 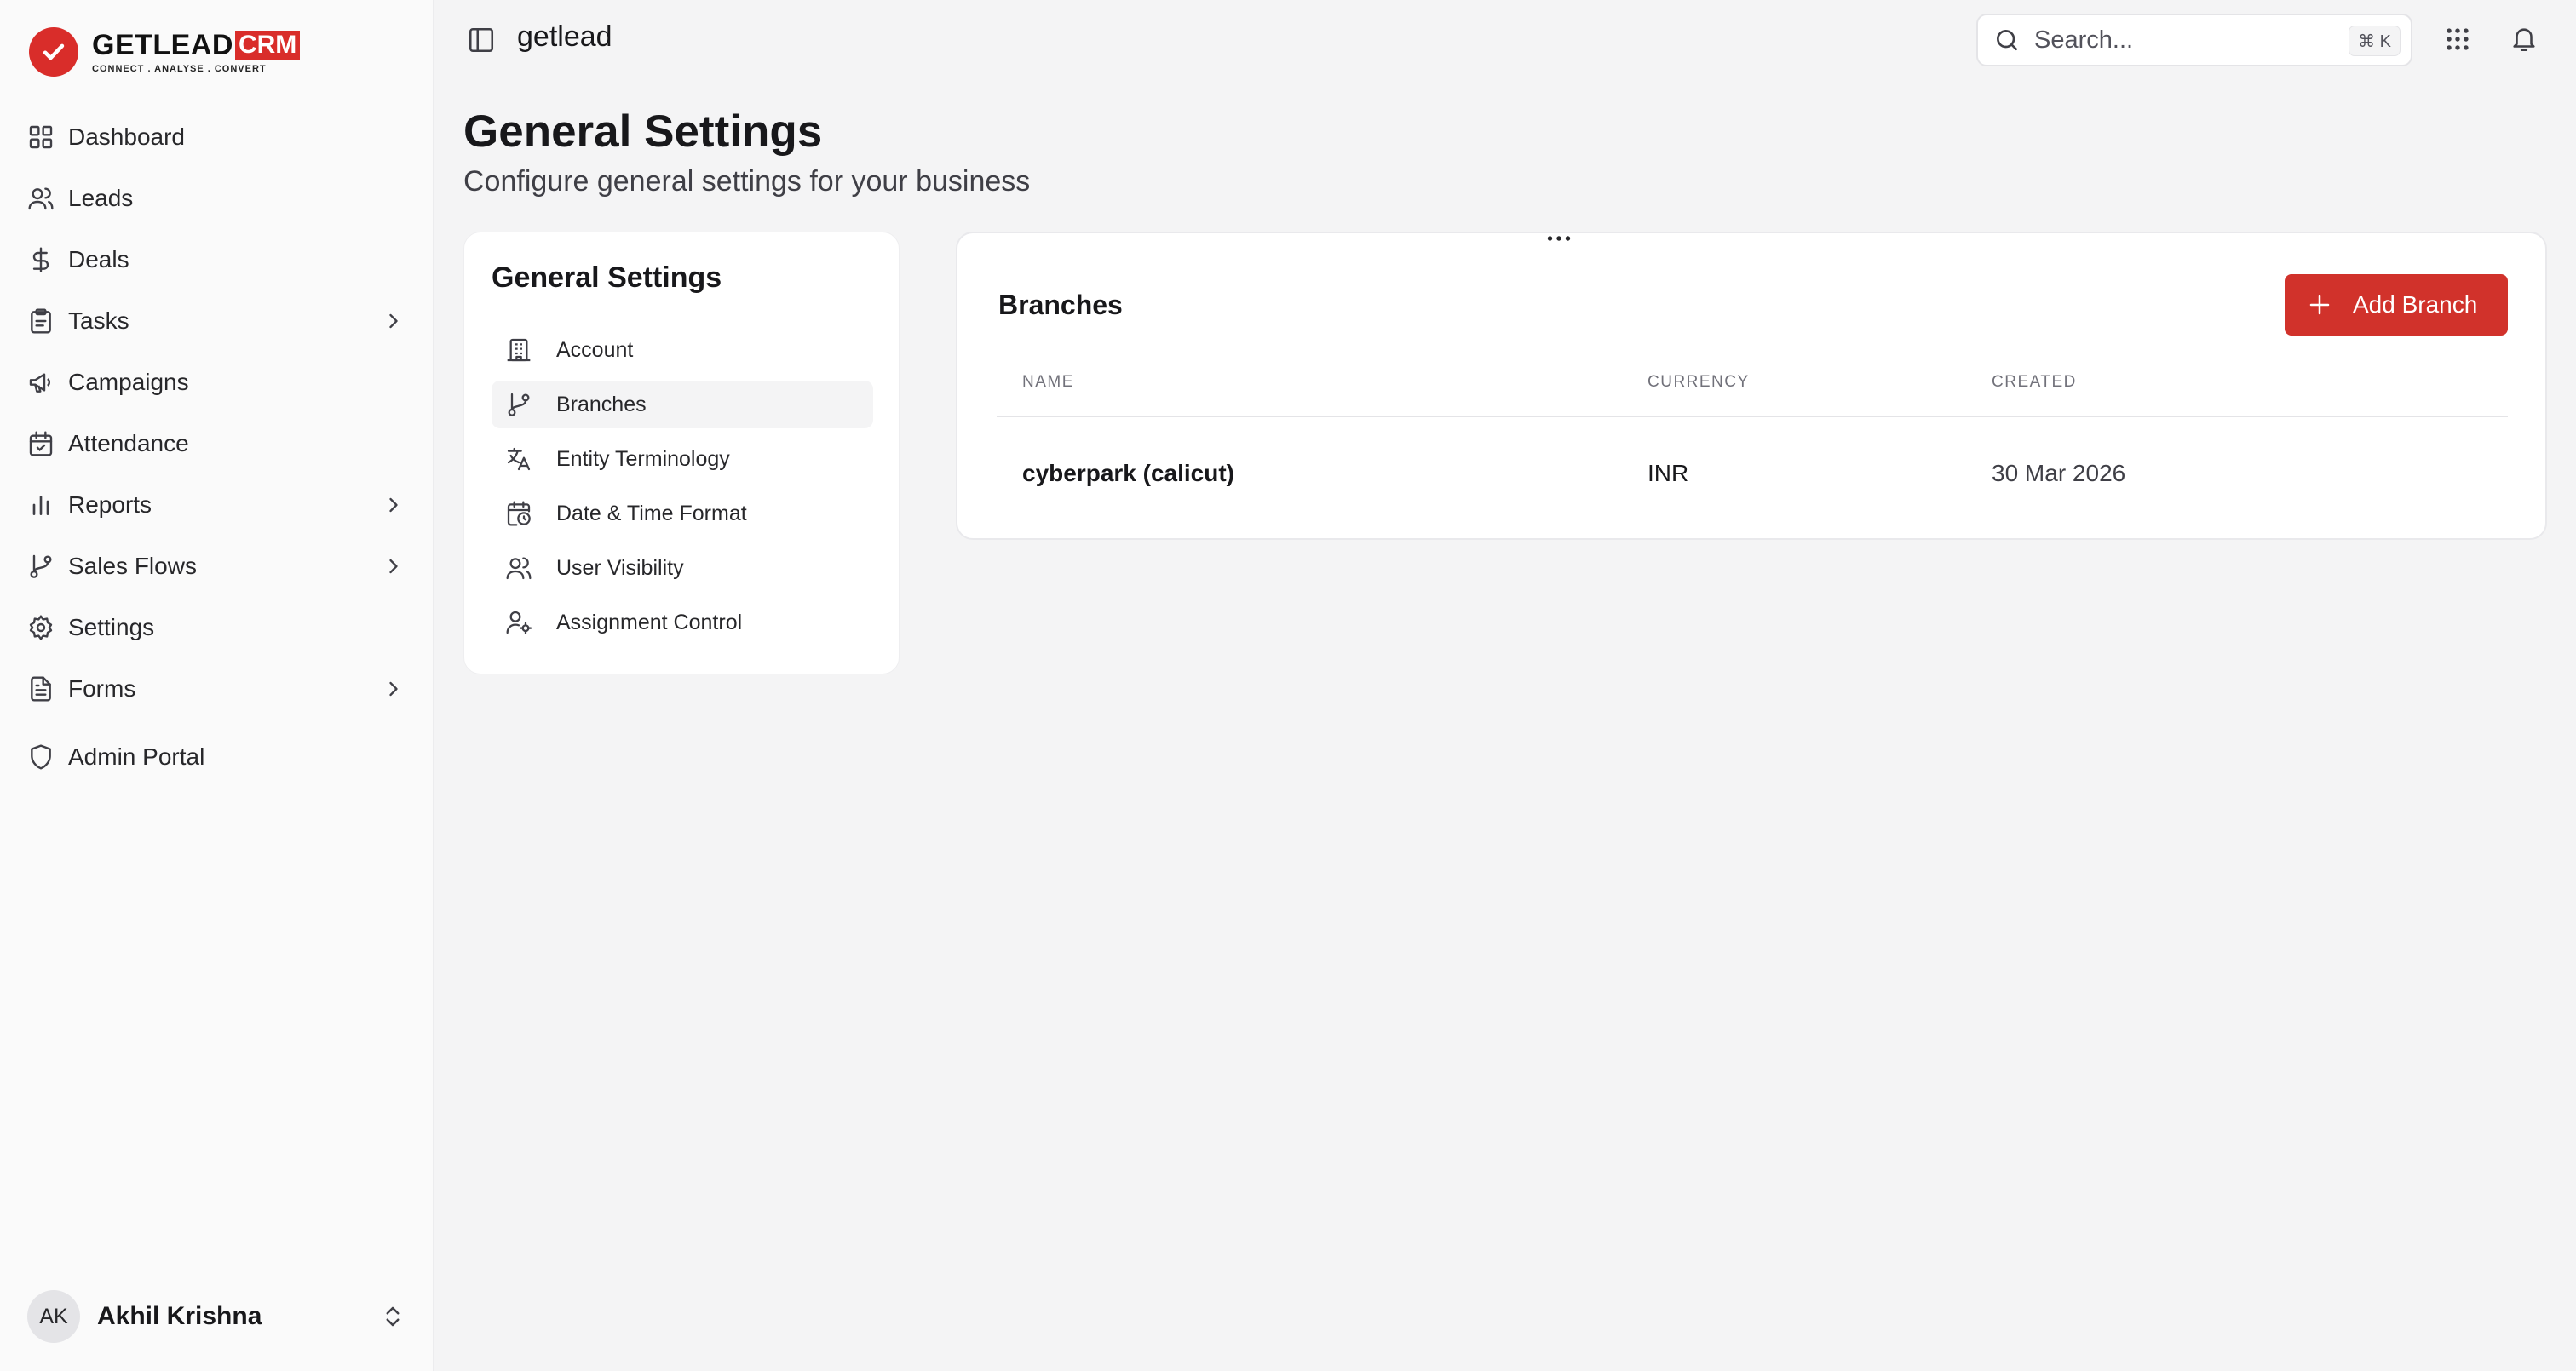 I want to click on sidebar-item-label: Reports, so click(x=110, y=504).